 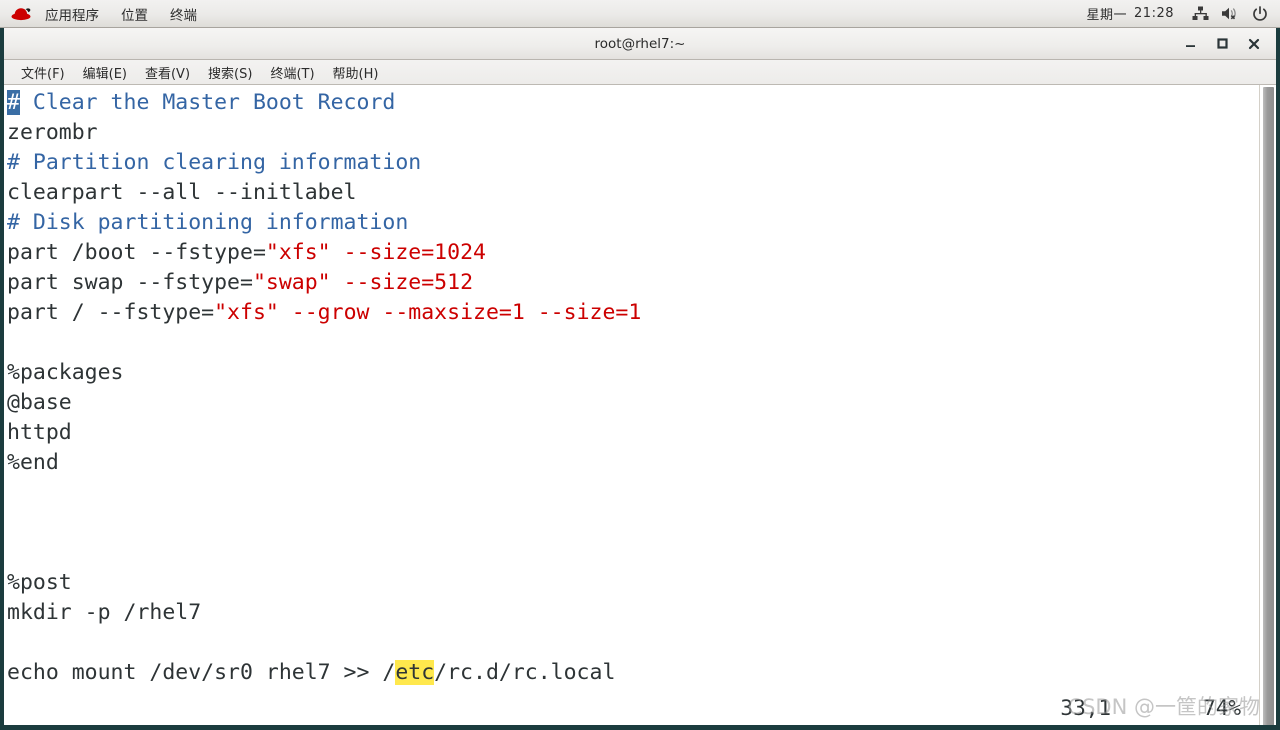 What do you see at coordinates (1154, 13) in the screenshot?
I see `panel-clock-time: 21:28` at bounding box center [1154, 13].